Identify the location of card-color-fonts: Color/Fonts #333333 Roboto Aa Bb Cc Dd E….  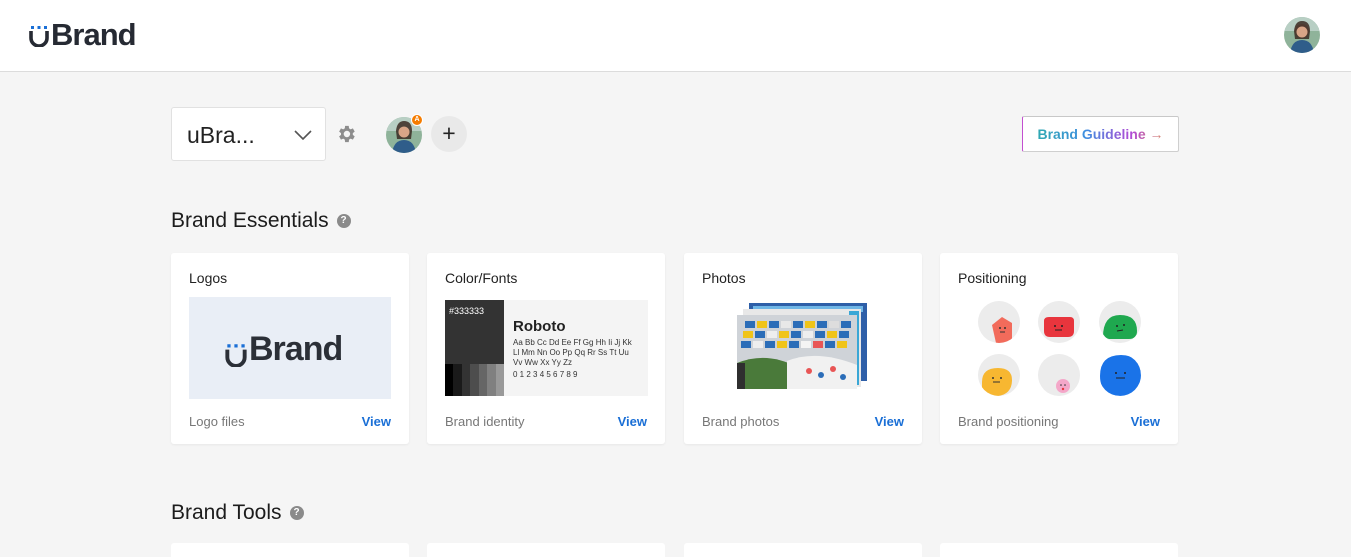
(546, 348).